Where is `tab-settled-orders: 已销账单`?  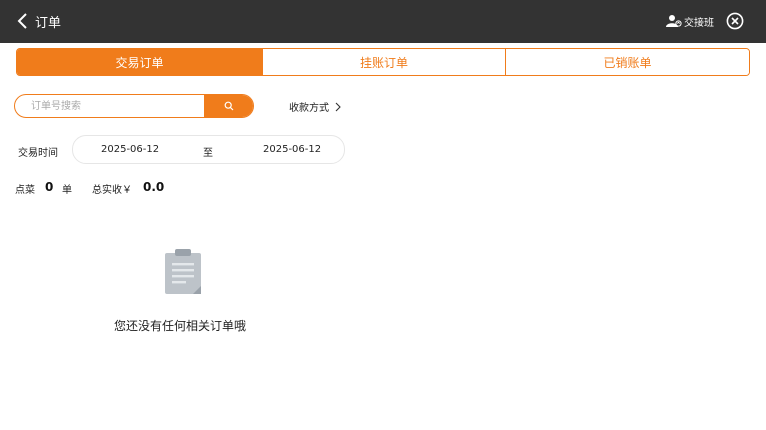
tab-settled-orders: 已销账单 is located at coordinates (627, 62).